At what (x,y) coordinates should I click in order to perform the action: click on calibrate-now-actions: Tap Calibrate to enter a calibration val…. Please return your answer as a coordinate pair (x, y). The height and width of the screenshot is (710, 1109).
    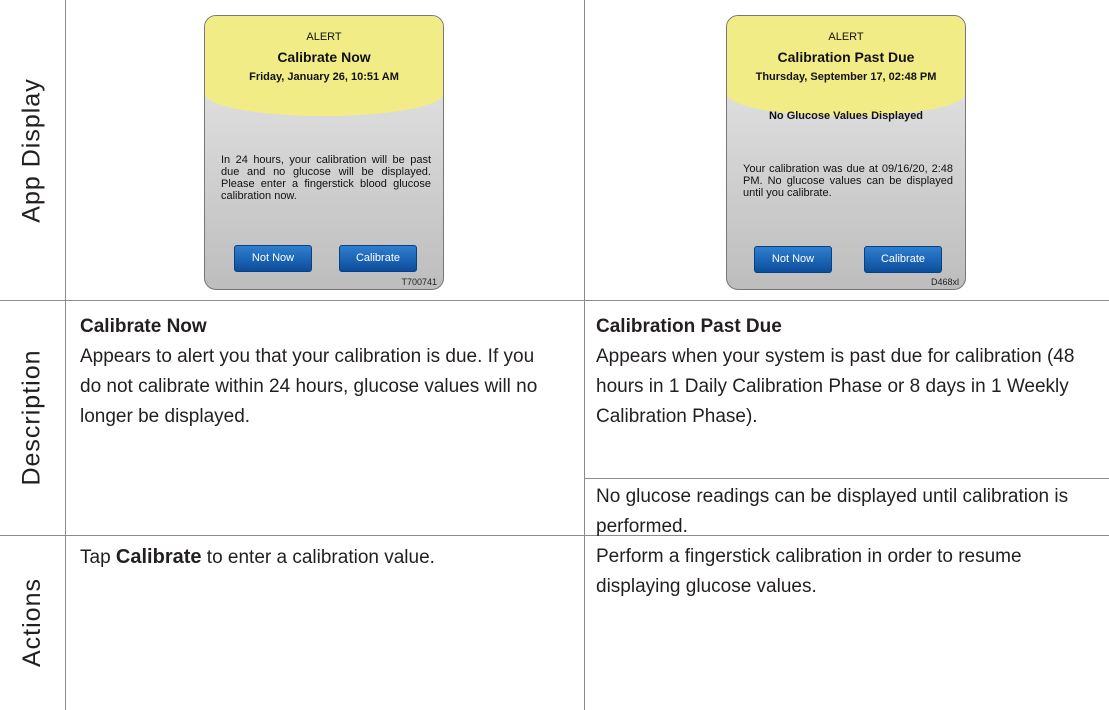
    Looking at the image, I should click on (325, 557).